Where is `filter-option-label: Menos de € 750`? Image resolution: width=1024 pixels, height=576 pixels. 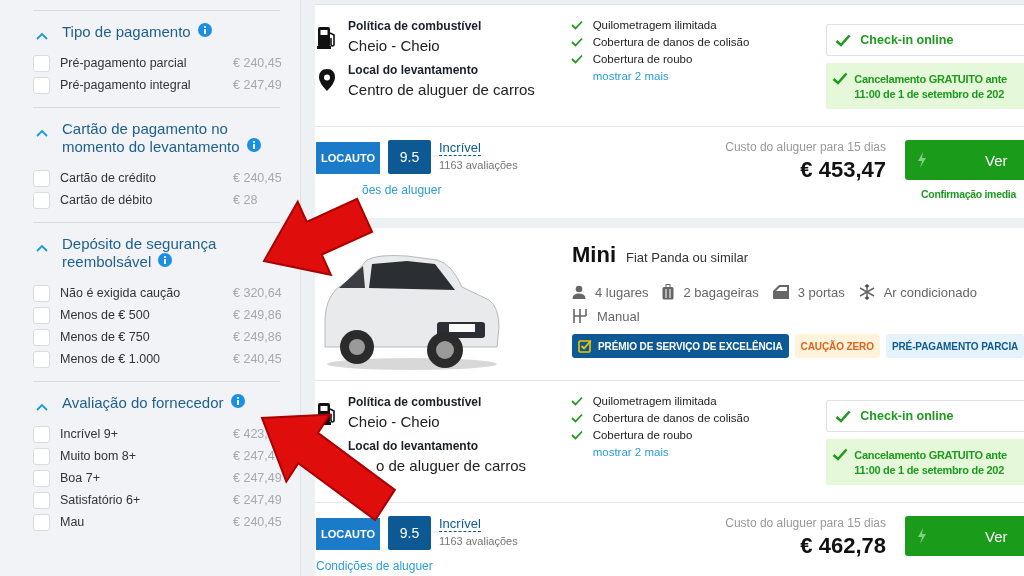
filter-option-label: Menos de € 750 is located at coordinates (146, 337).